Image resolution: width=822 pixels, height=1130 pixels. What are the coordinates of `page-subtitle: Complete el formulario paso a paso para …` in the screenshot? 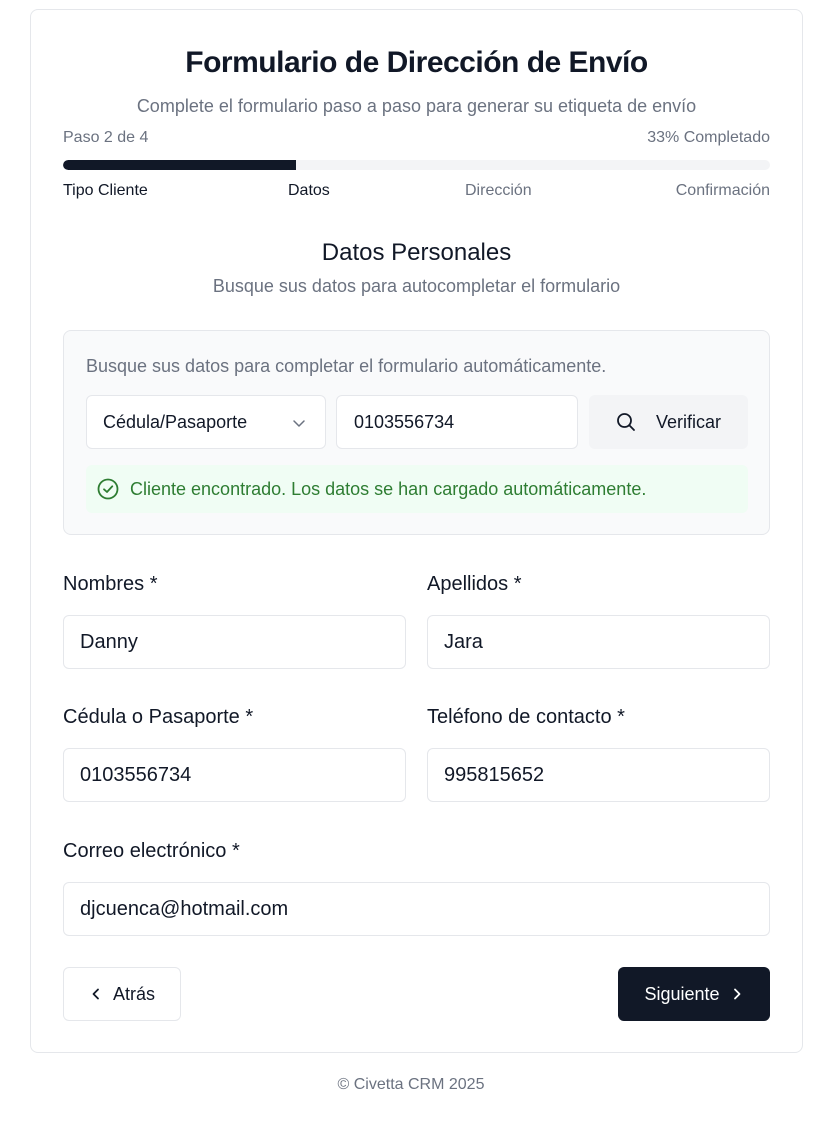 It's located at (416, 106).